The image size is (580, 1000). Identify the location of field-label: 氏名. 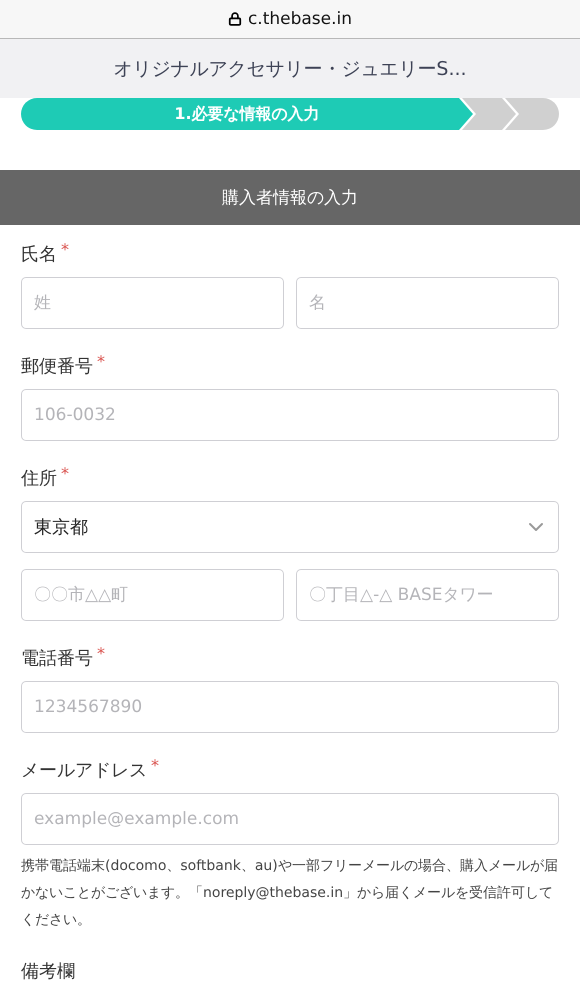
(39, 255).